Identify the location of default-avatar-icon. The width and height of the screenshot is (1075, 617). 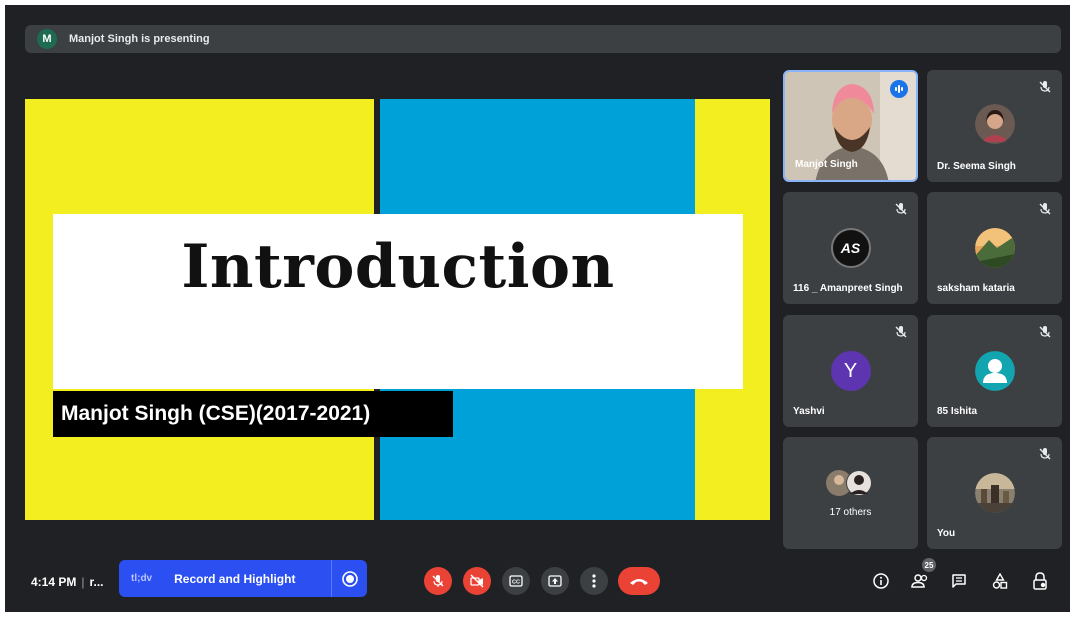
(994, 371).